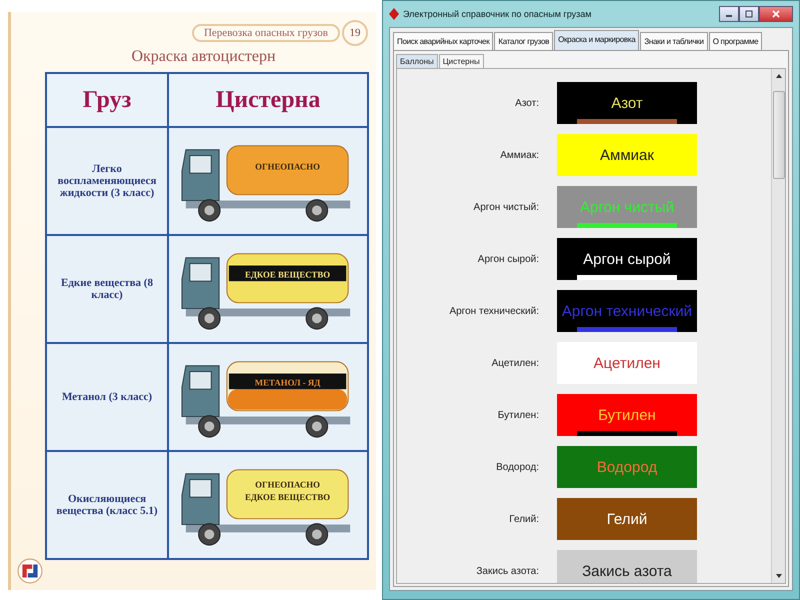 This screenshot has height=600, width=800. Describe the element at coordinates (508, 259) in the screenshot. I see `gas-label: Аргон сырой:` at that location.